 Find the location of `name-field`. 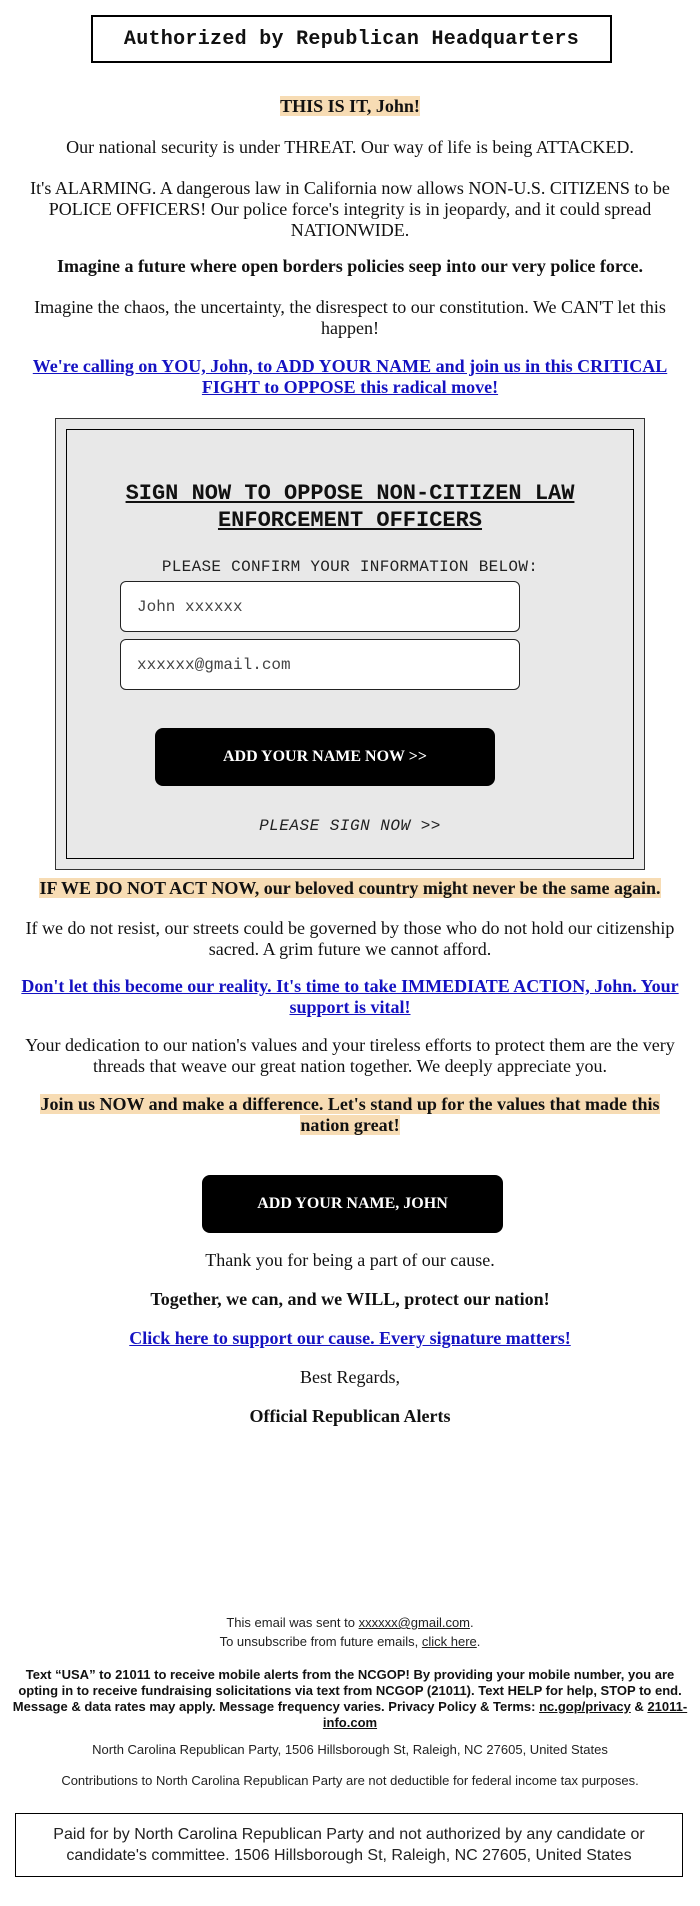

name-field is located at coordinates (320, 606).